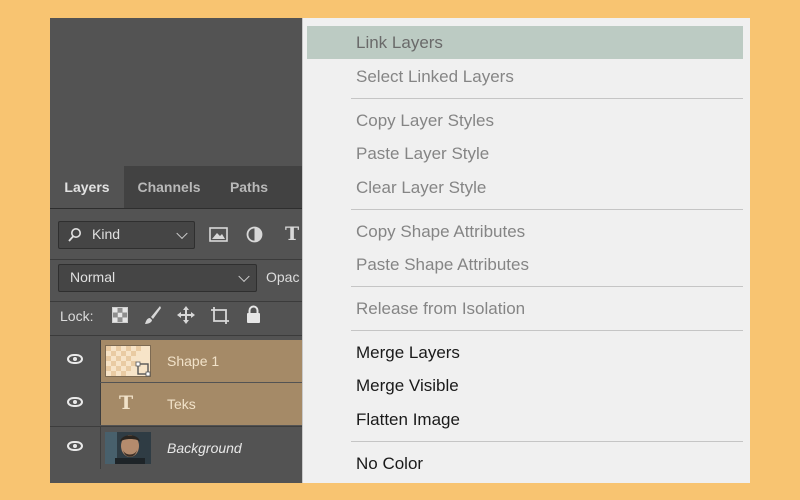 This screenshot has height=500, width=800. Describe the element at coordinates (423, 153) in the screenshot. I see `menu-item-label: Paste Layer Style` at that location.